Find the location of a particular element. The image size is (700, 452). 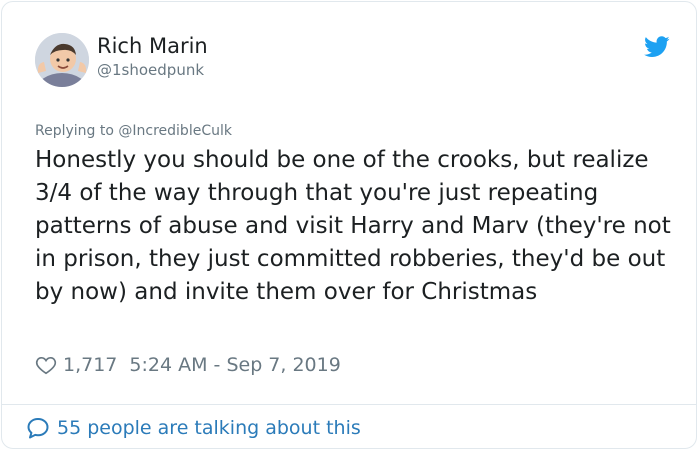

tweet-meta: 1,717 5:24 AM - Sep 7, 2019 is located at coordinates (188, 365).